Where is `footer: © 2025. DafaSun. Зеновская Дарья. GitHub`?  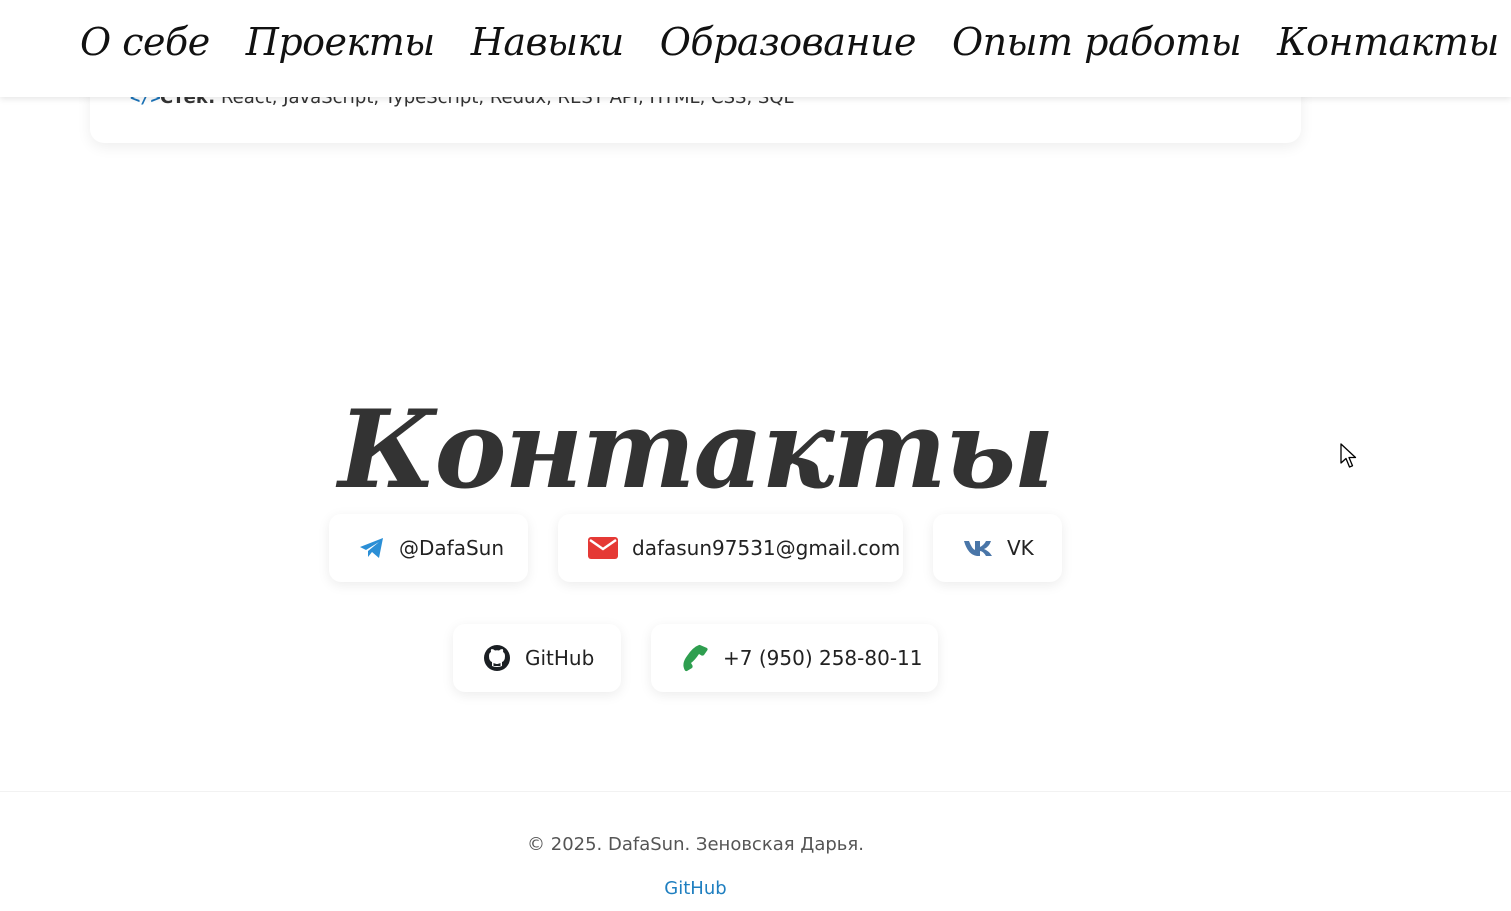 footer: © 2025. DafaSun. Зеновская Дарья. GitHub is located at coordinates (755, 851).